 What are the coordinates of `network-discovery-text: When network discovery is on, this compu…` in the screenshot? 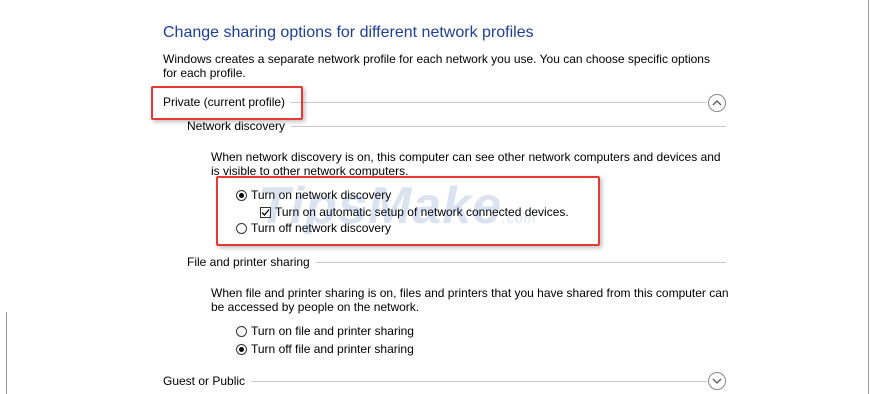 It's located at (466, 164).